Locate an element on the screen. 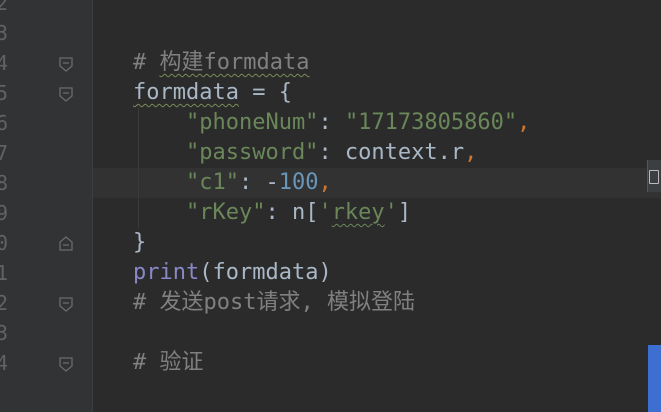 The height and width of the screenshot is (412, 661). code-token: } is located at coordinates (140, 242).